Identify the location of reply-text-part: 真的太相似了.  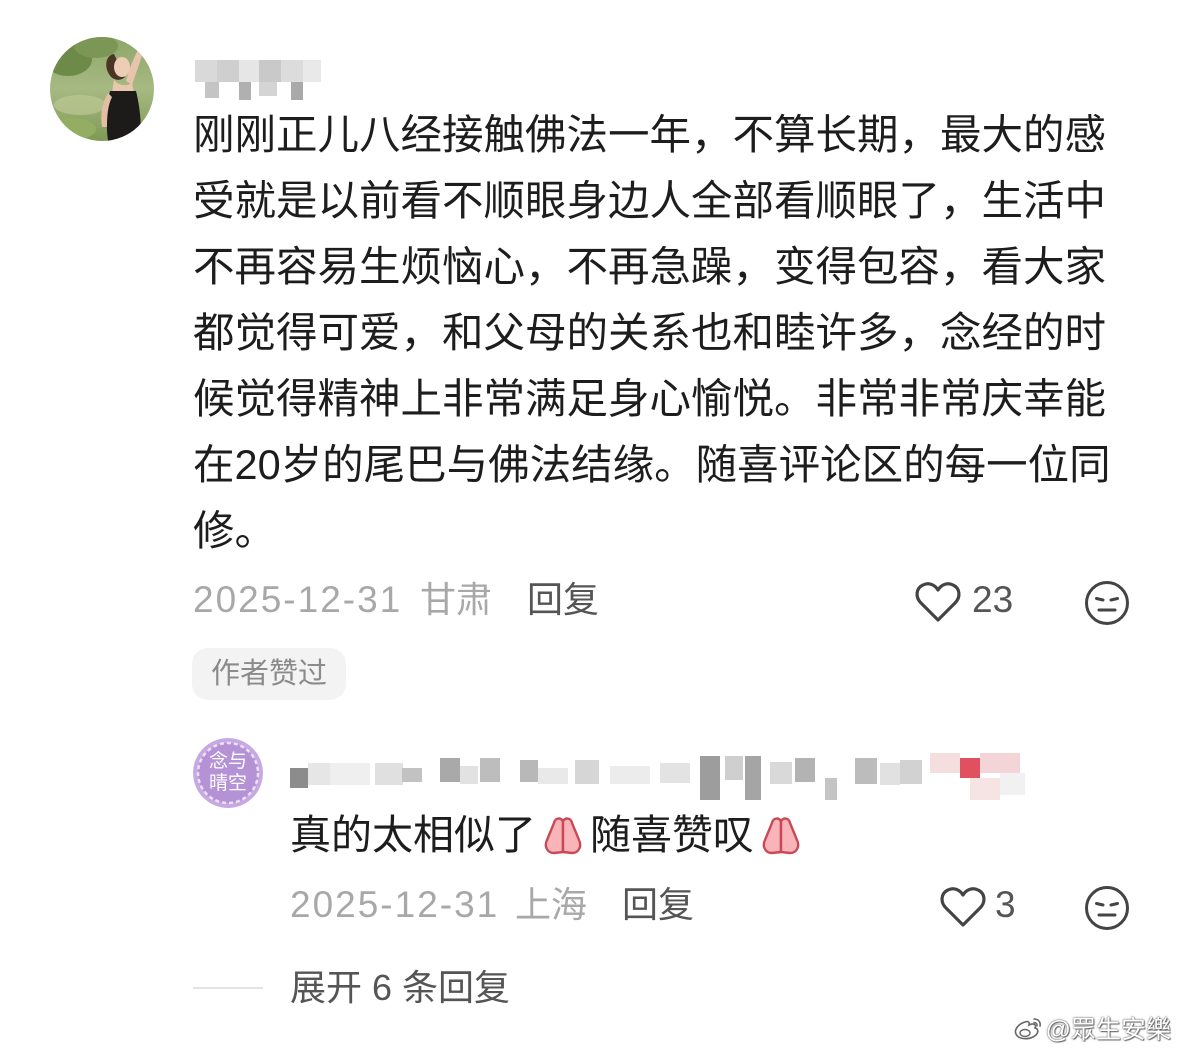
(413, 835).